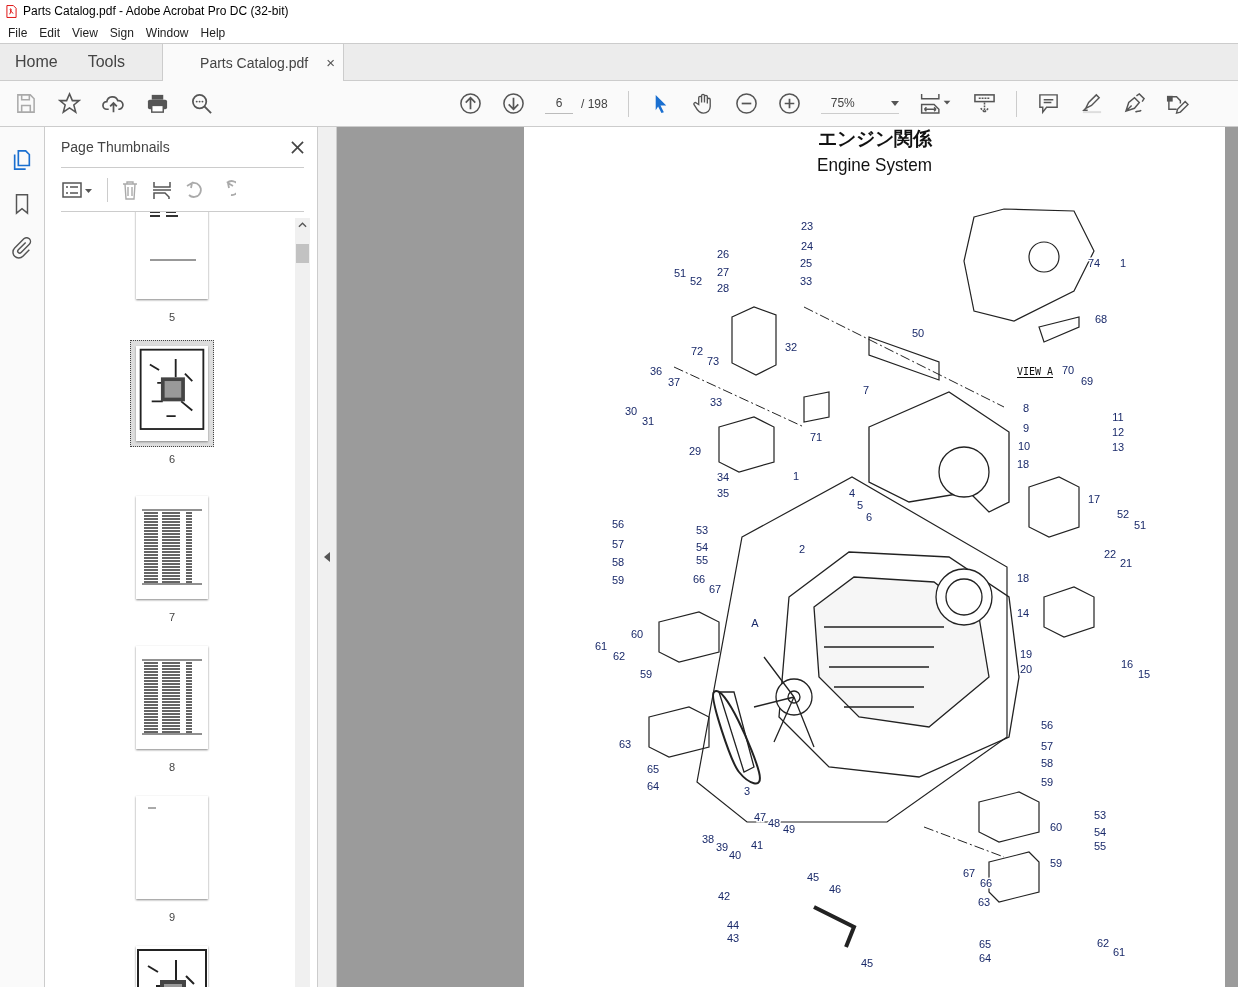 This screenshot has width=1238, height=987. Describe the element at coordinates (724, 896) in the screenshot. I see `part-number-label: 42` at that location.